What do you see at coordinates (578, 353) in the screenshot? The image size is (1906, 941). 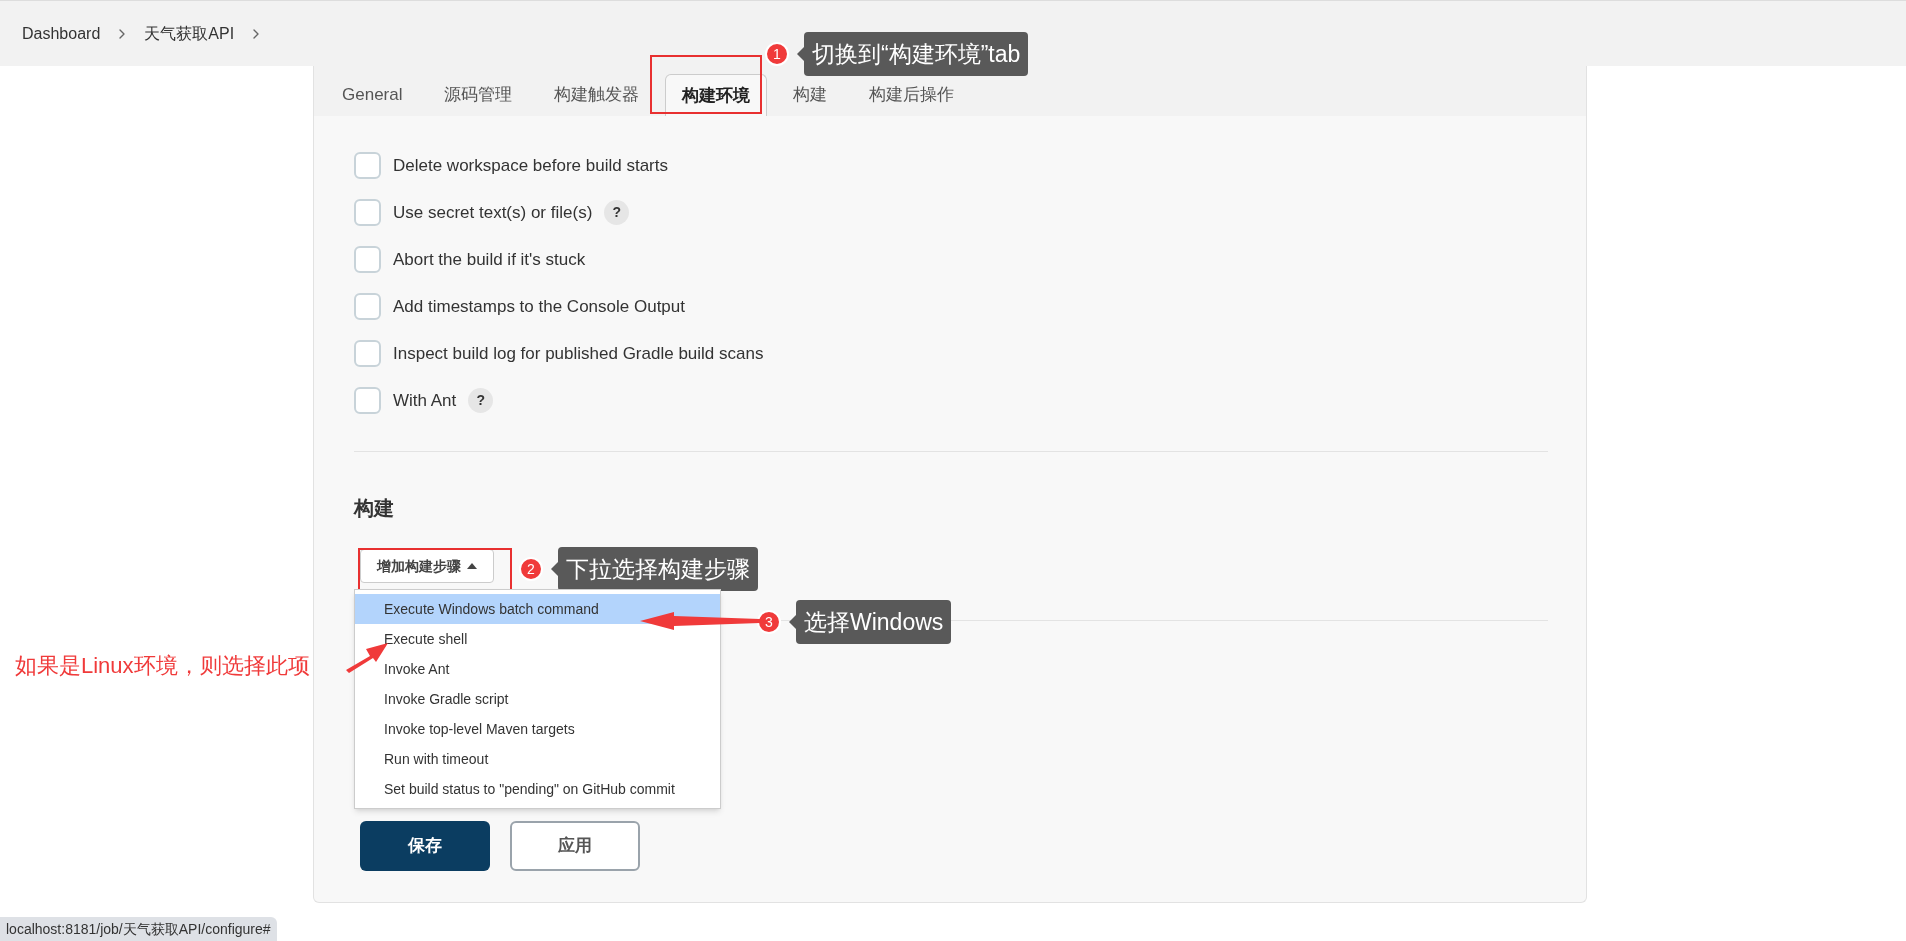 I see `option-label: Inspect build log for published Gradle build scans` at bounding box center [578, 353].